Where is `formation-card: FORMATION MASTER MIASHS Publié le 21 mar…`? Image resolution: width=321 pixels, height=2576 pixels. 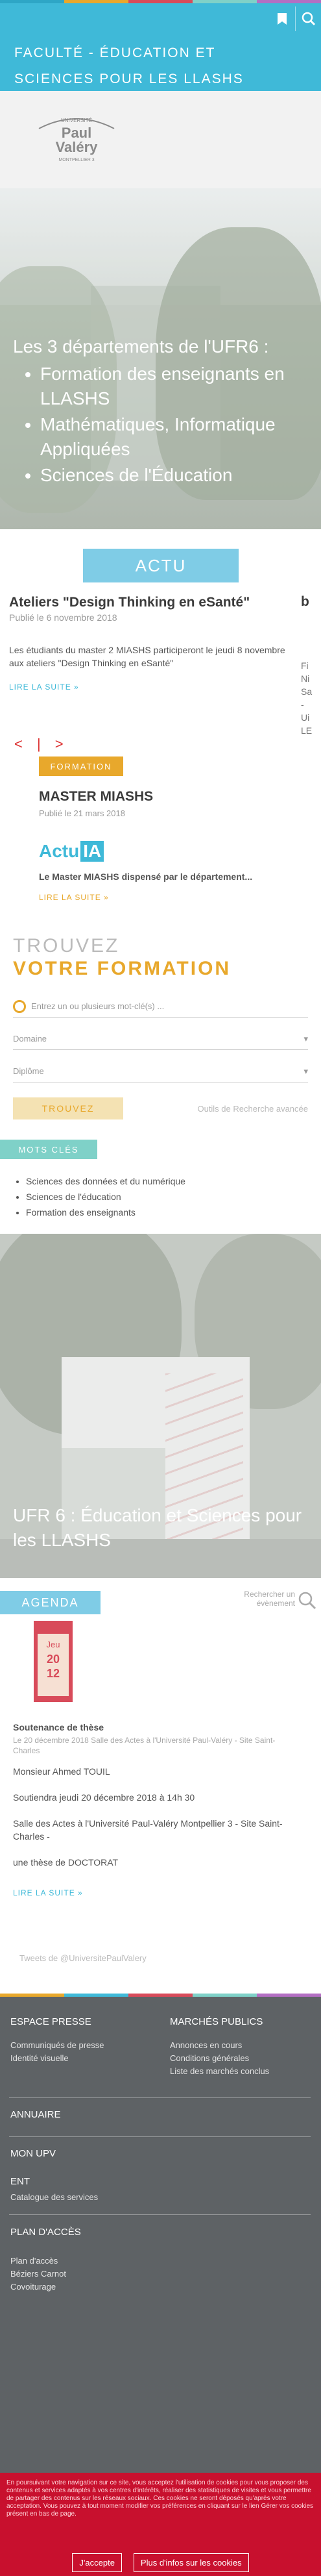 formation-card: FORMATION MASTER MIASHS Publié le 21 mar… is located at coordinates (160, 841).